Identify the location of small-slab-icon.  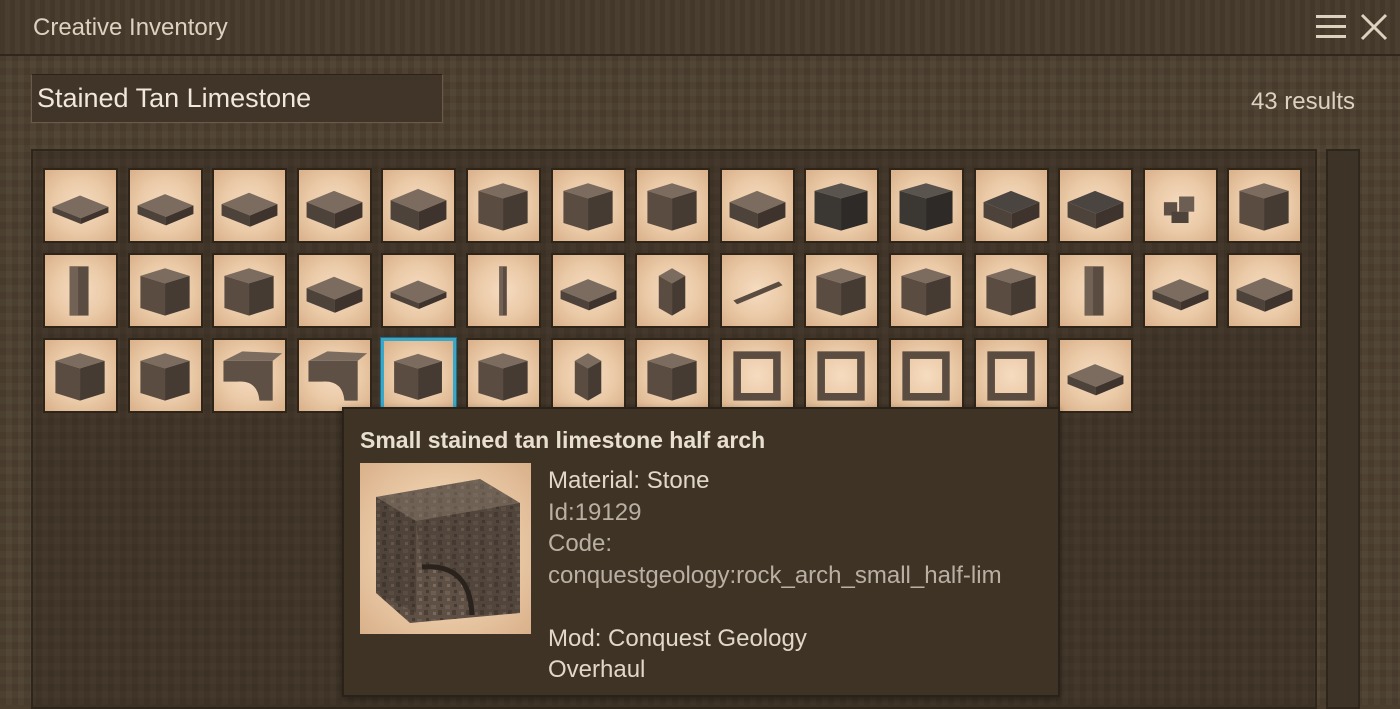
(1264, 294).